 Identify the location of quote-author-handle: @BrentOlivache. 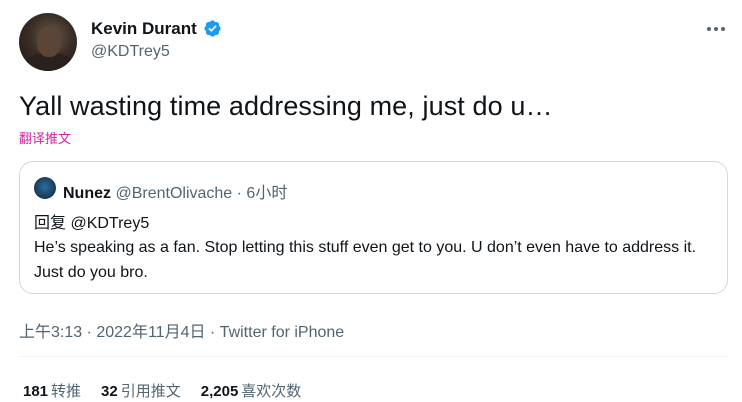
(174, 193).